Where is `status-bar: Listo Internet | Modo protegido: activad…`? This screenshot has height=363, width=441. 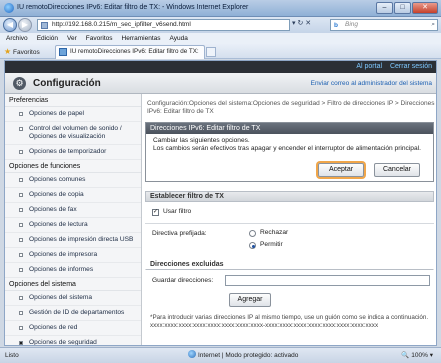
status-bar: Listo Internet | Modo protegido: activad… is located at coordinates (220, 355).